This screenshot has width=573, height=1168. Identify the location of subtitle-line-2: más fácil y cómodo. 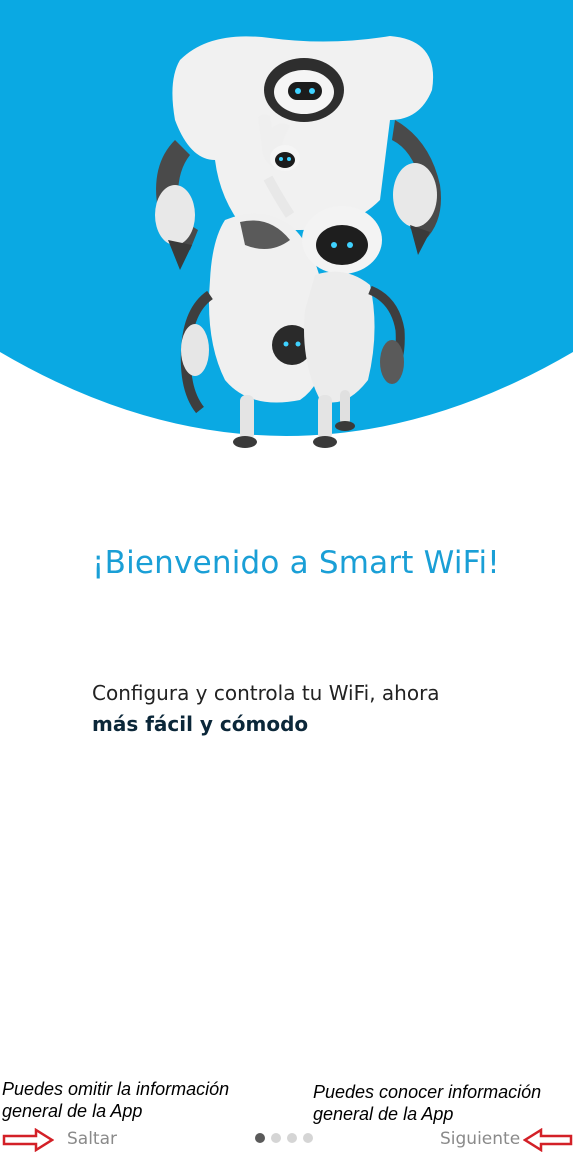
(200, 724).